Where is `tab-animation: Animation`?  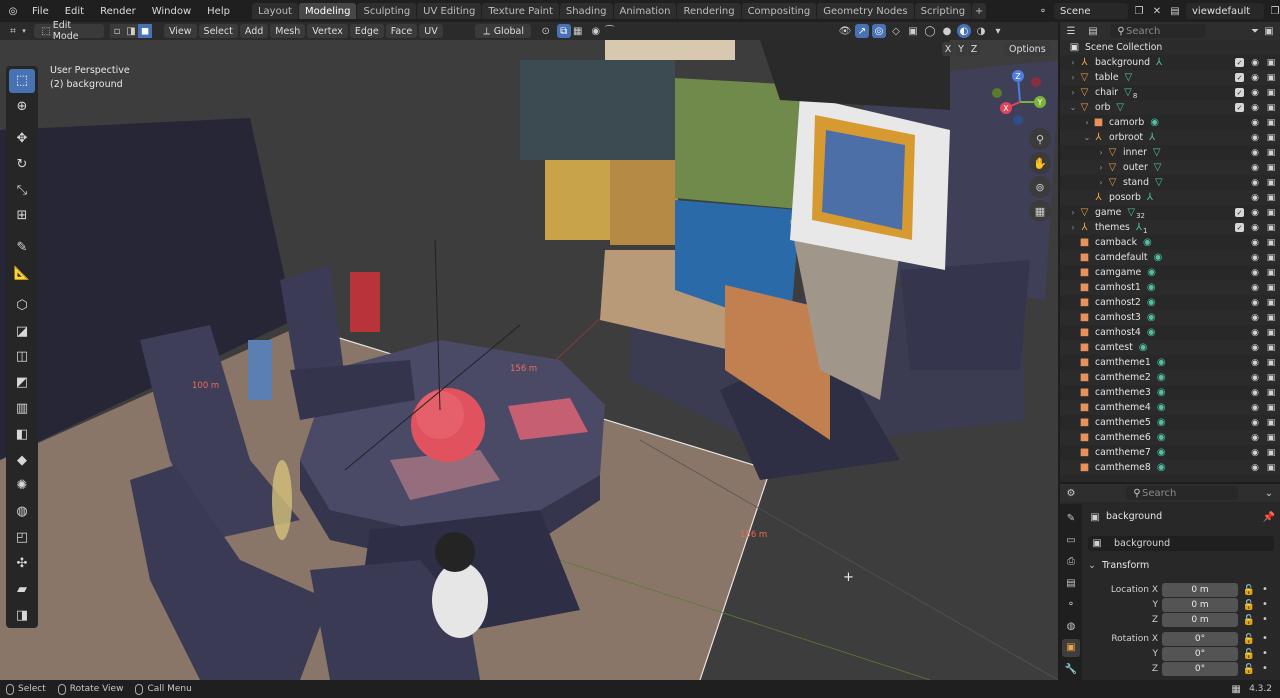 tab-animation: Animation is located at coordinates (645, 11).